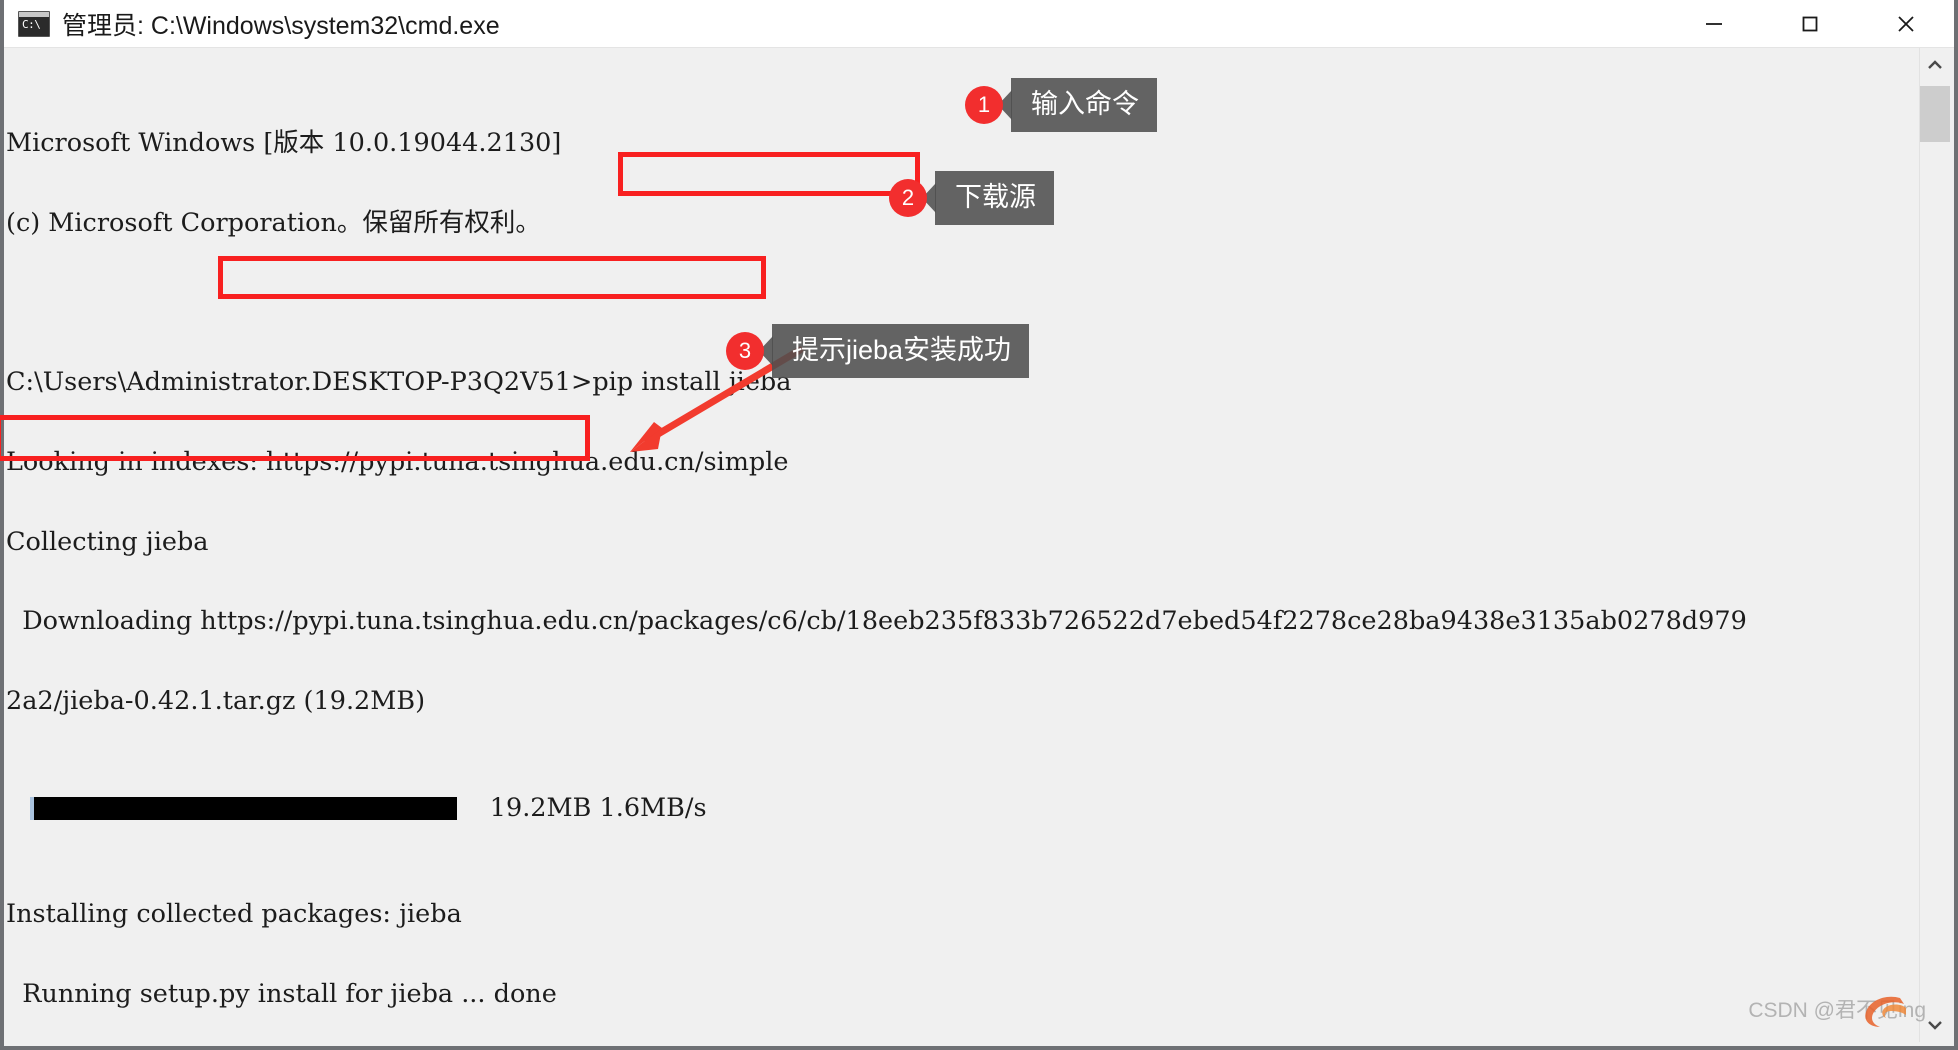 Image resolution: width=1958 pixels, height=1050 pixels. I want to click on console-line-progress: 19.2MB 1.6MB/s, so click(876, 807).